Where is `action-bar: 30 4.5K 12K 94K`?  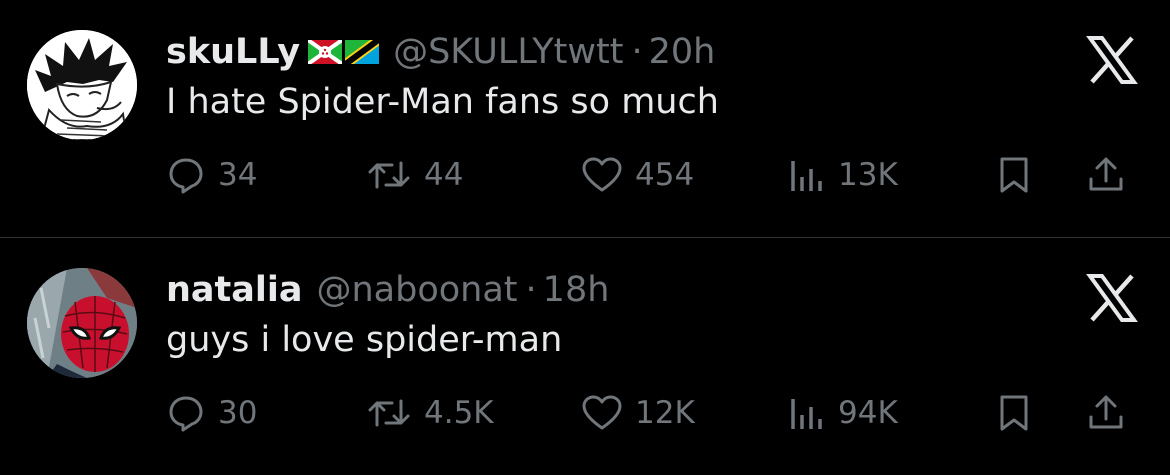
action-bar: 30 4.5K 12K 94K is located at coordinates (656, 413).